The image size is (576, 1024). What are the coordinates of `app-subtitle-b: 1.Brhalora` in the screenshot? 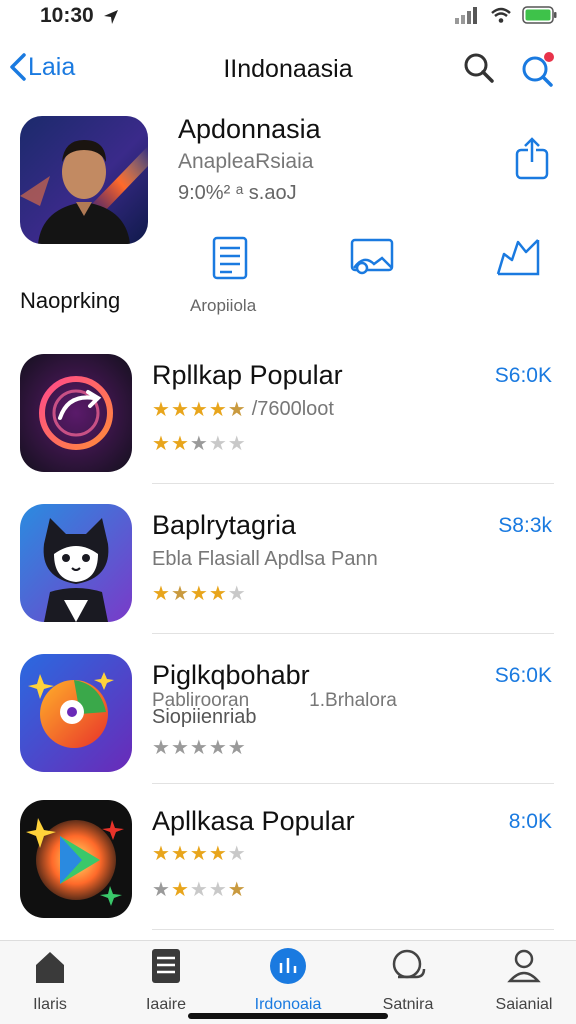 It's located at (353, 700).